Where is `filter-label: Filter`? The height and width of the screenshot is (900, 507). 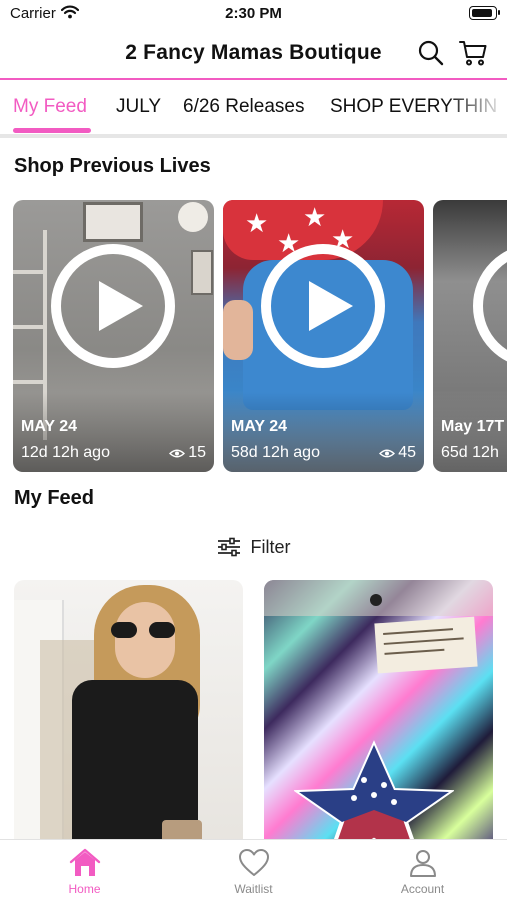
filter-label: Filter is located at coordinates (270, 546).